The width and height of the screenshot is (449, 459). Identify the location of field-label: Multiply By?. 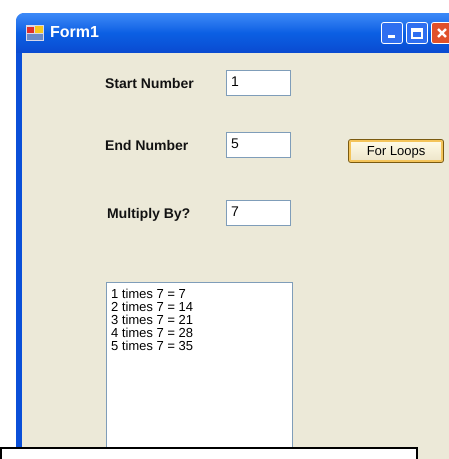
(149, 213).